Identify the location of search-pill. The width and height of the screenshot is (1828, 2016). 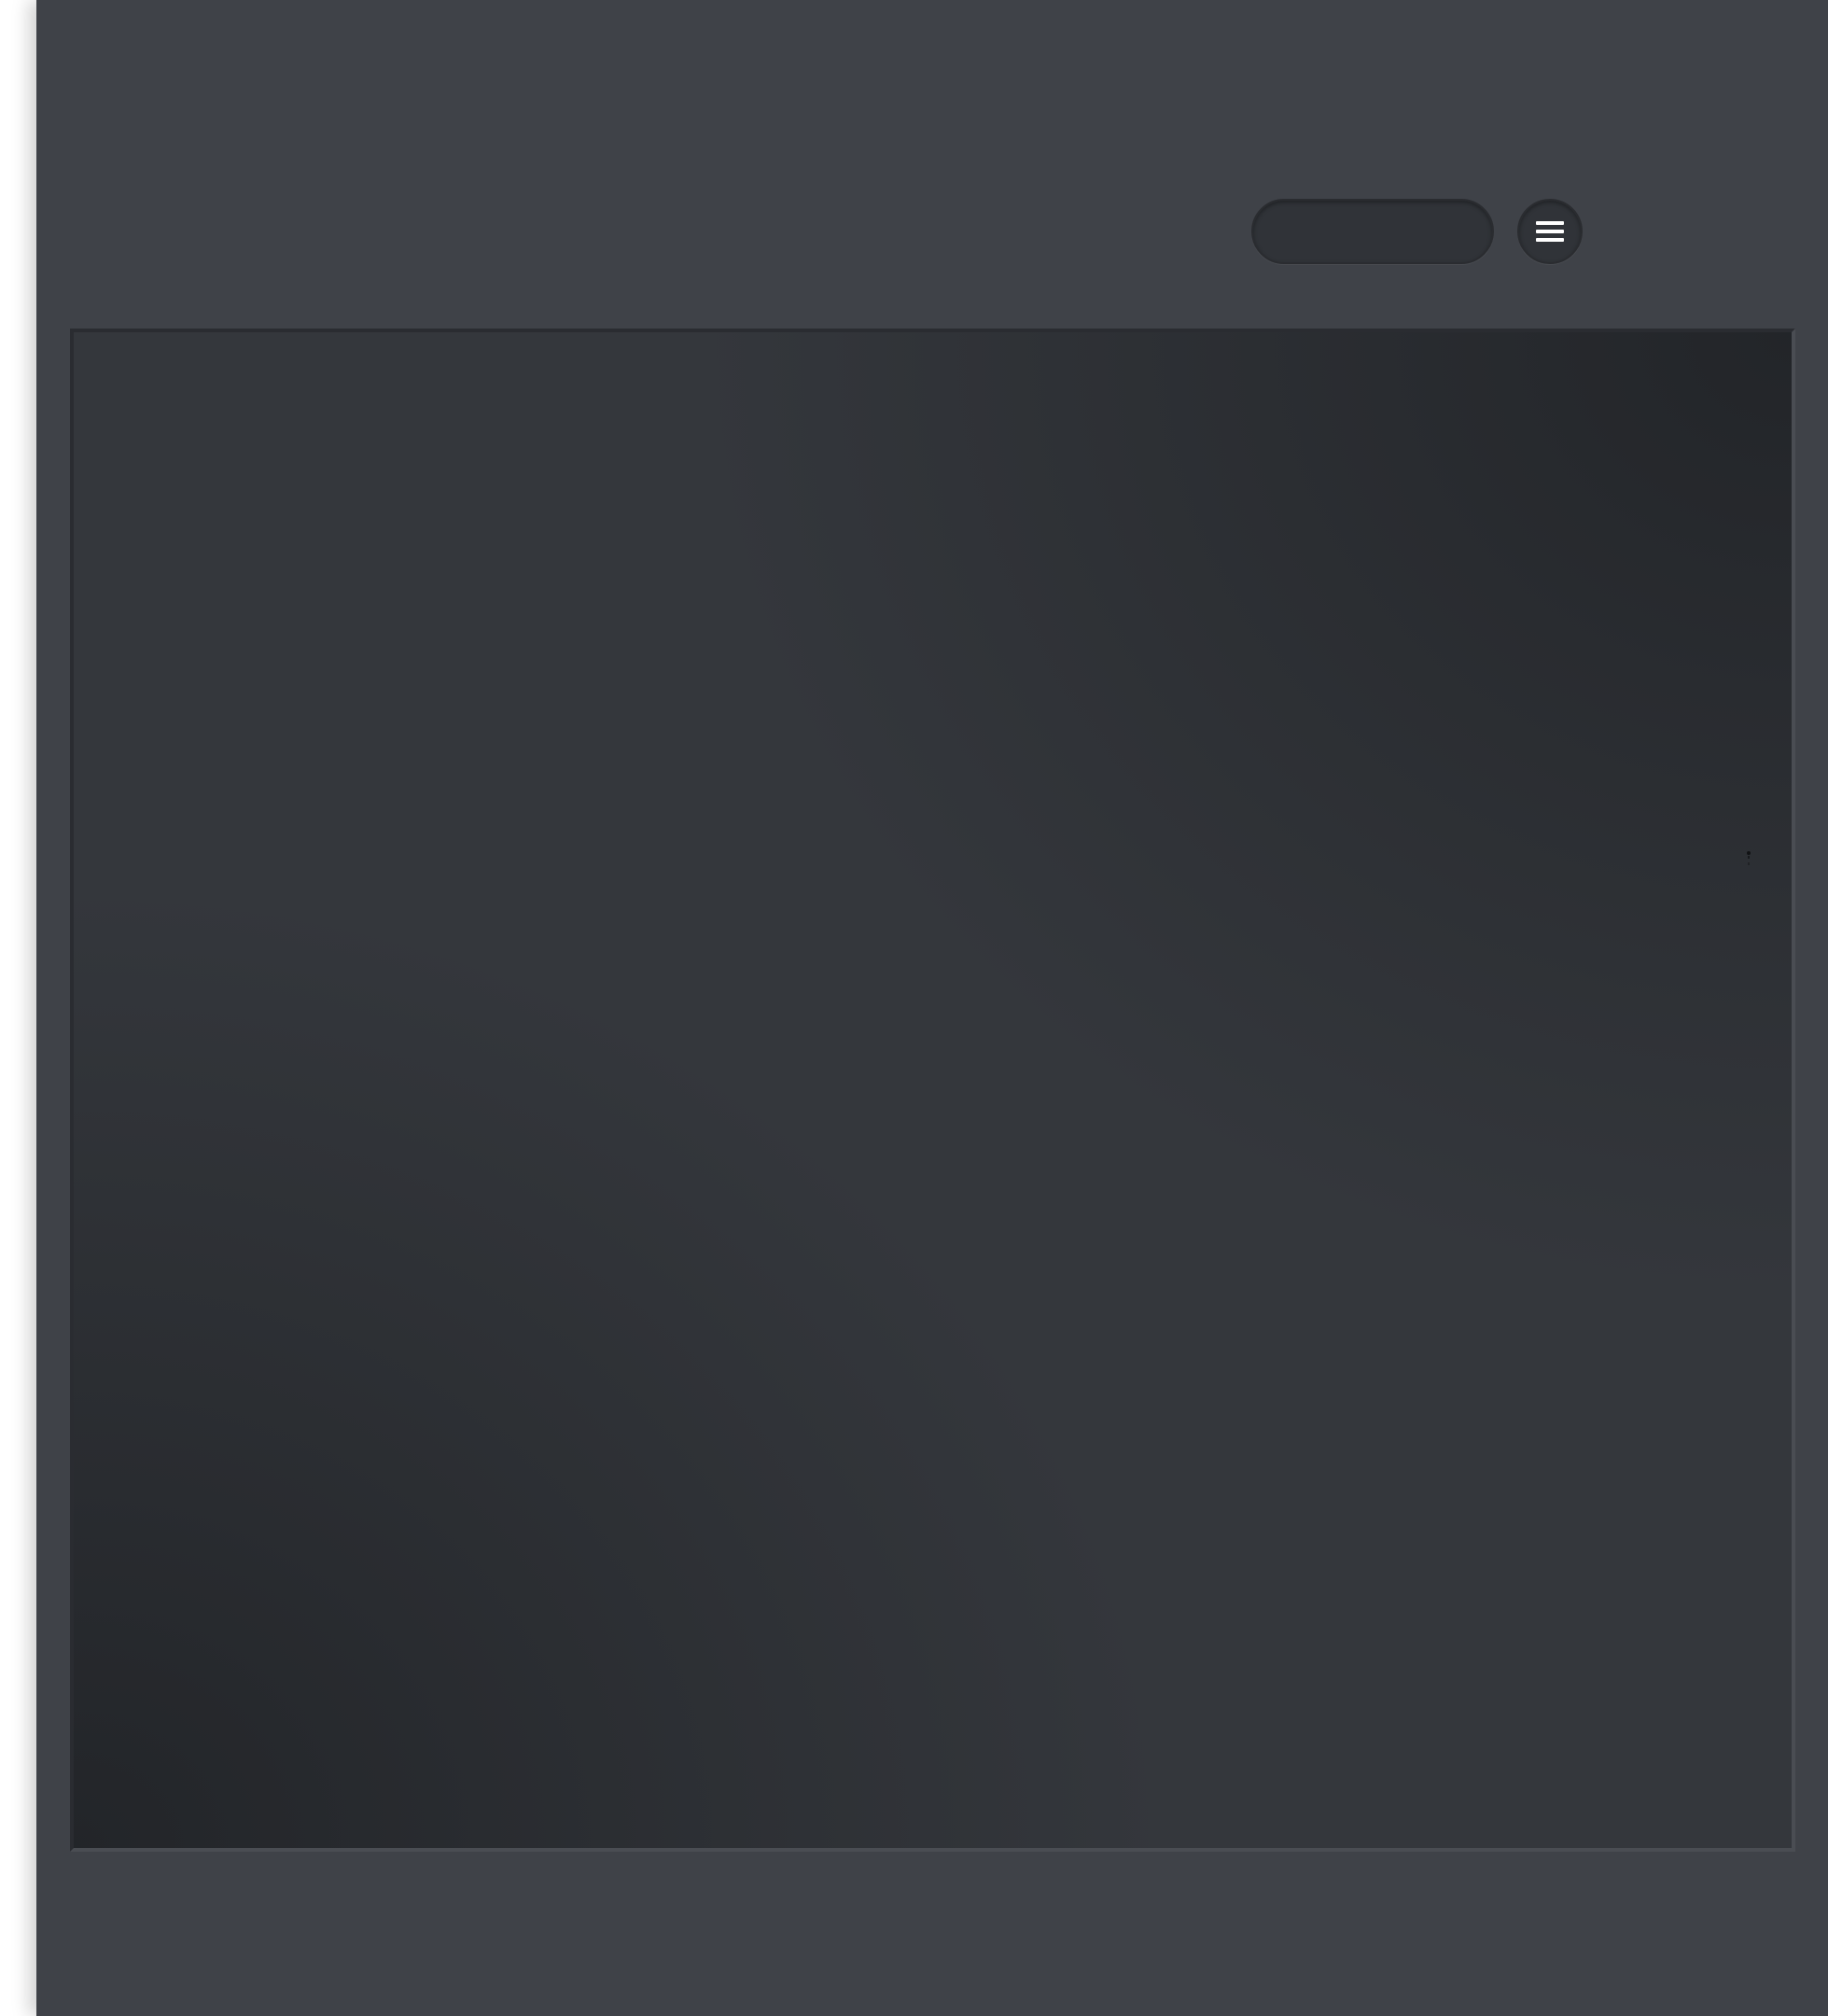
(1372, 231).